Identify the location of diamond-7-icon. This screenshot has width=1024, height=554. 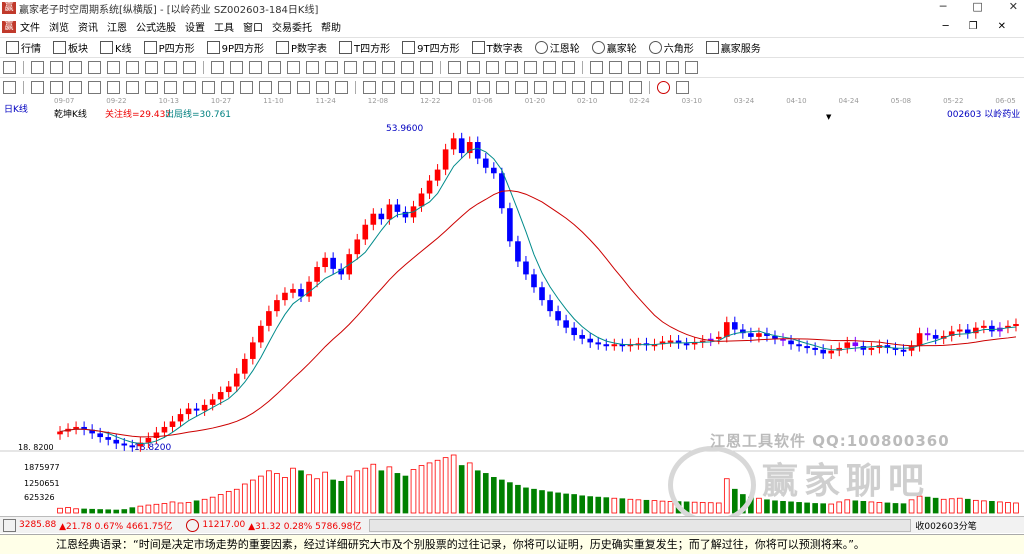
(407, 67).